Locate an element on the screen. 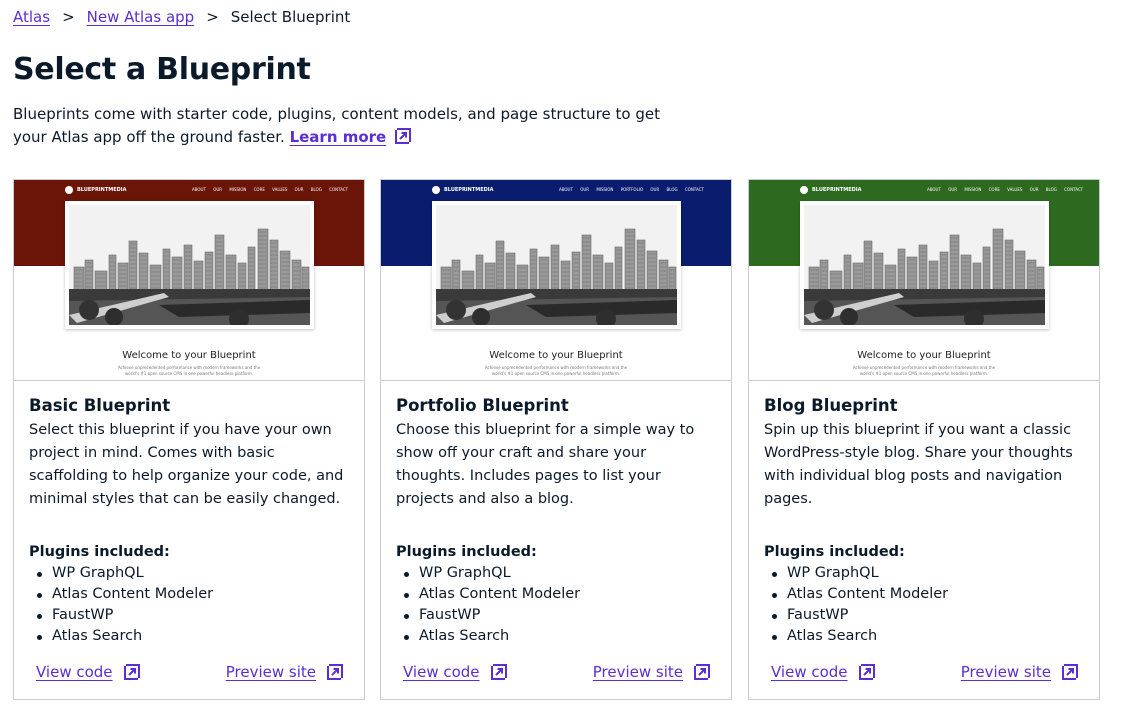  breadcrumb-link-new-atlas-app: New Atlas app is located at coordinates (141, 17).